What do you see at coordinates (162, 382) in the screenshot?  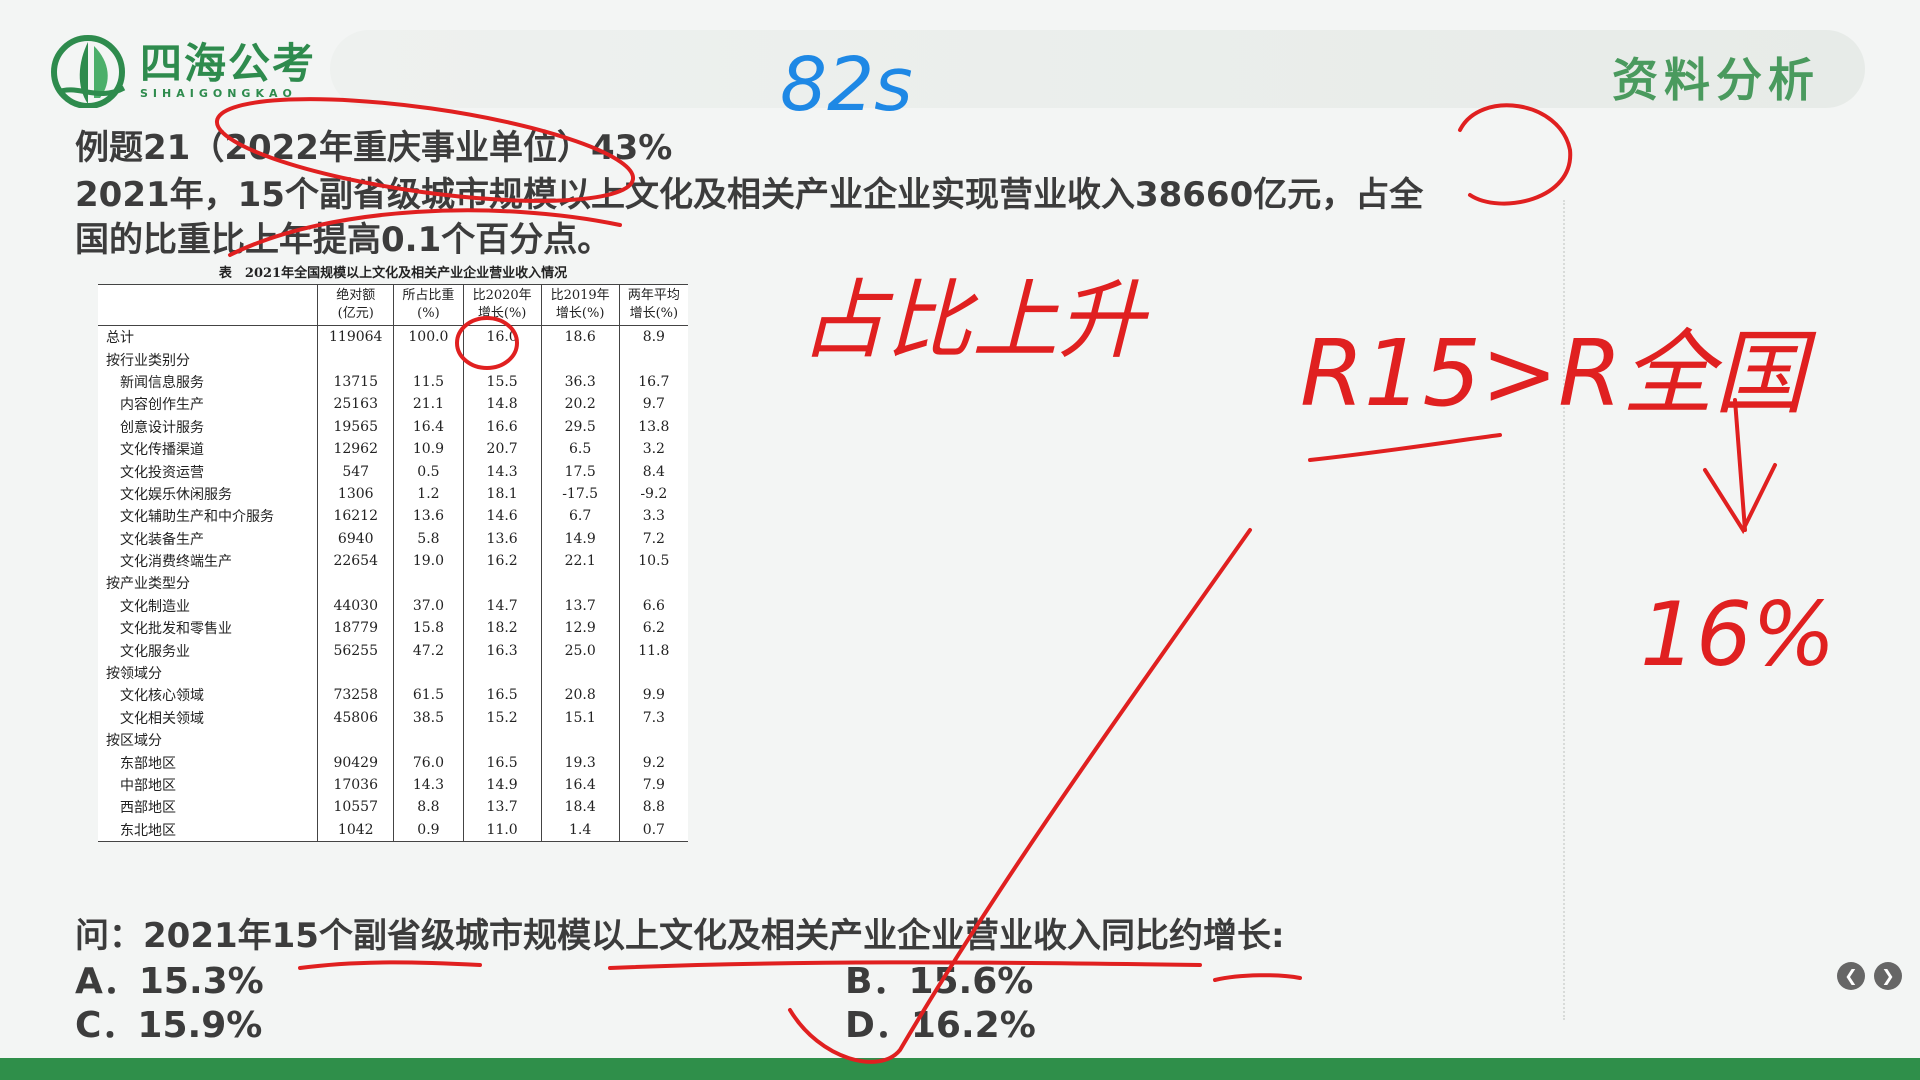 I see `row-label: 新闻信息服务` at bounding box center [162, 382].